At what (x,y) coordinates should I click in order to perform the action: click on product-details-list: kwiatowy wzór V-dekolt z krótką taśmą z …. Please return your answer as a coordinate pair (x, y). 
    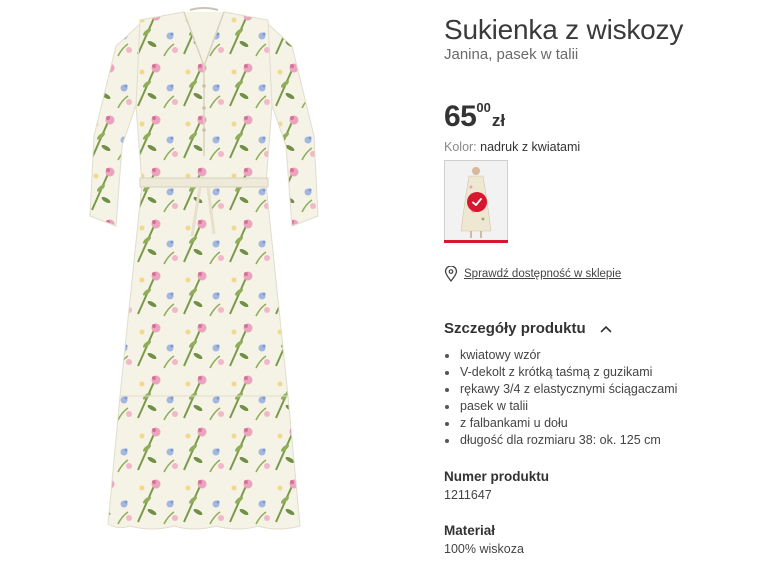
    Looking at the image, I should click on (560, 398).